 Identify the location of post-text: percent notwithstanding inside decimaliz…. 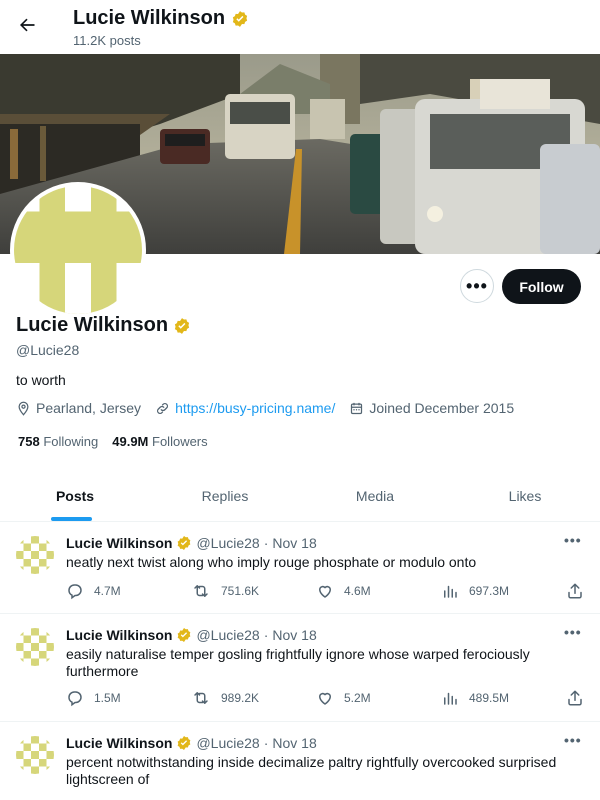
(311, 770).